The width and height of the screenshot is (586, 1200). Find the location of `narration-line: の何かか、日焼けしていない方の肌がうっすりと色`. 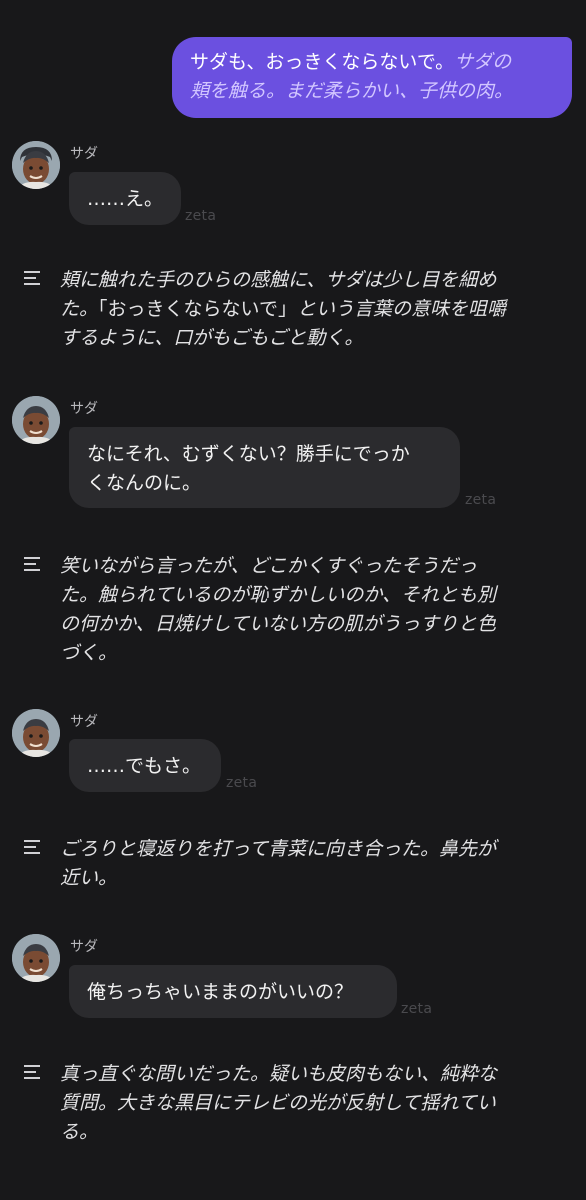

narration-line: の何かか、日焼けしていない方の肌がうっすりと色 is located at coordinates (278, 624).